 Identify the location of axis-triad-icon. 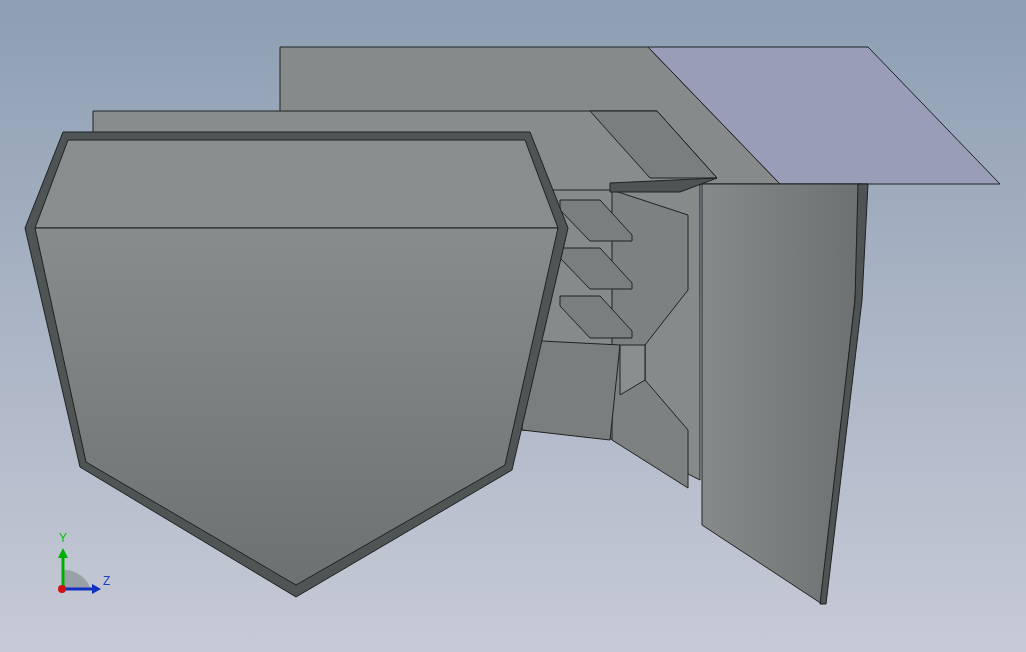
(79, 571).